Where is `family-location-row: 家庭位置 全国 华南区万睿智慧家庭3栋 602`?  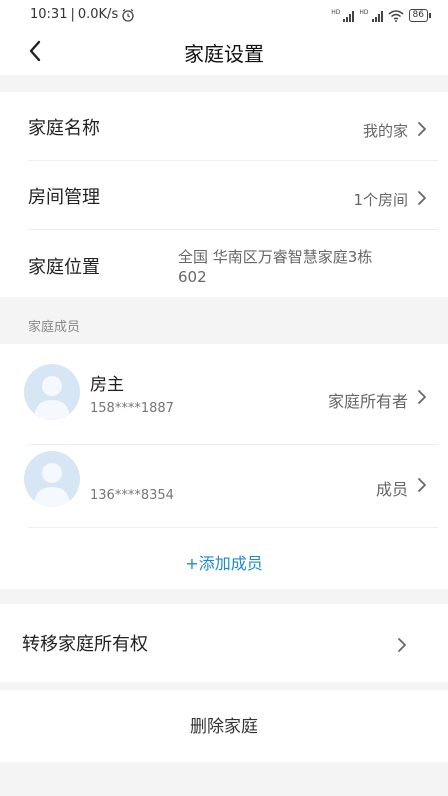
family-location-row: 家庭位置 全国 华南区万睿智慧家庭3栋 602 is located at coordinates (224, 263).